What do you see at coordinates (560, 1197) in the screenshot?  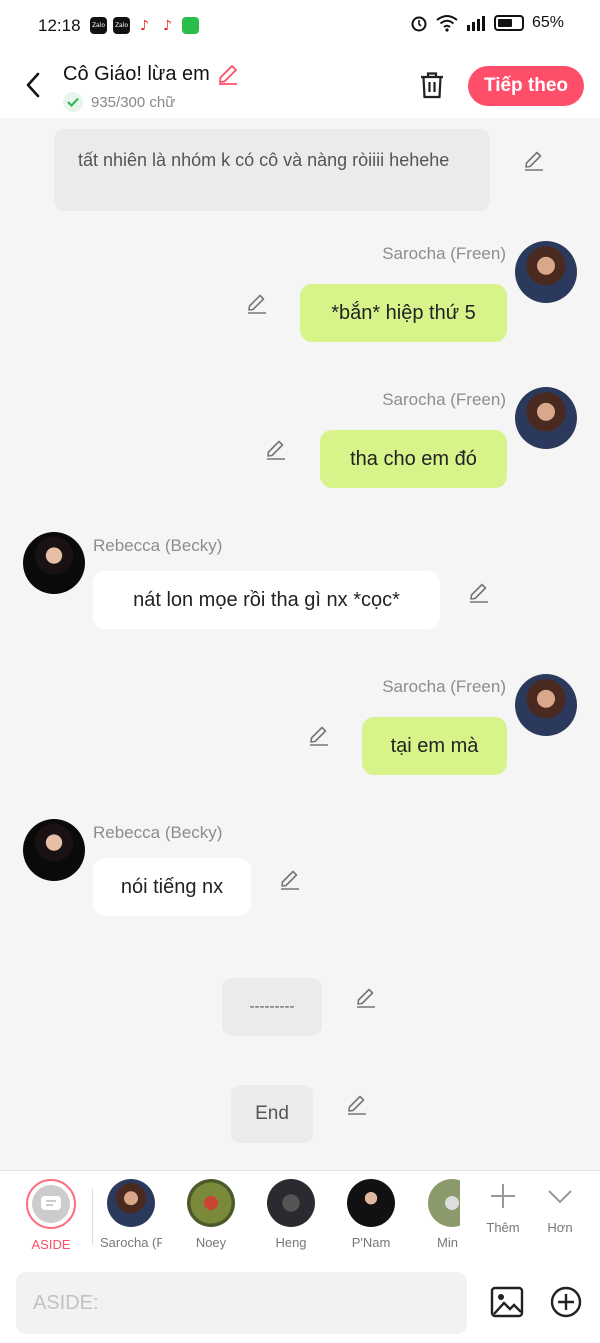 I see `chevron-down-icon` at bounding box center [560, 1197].